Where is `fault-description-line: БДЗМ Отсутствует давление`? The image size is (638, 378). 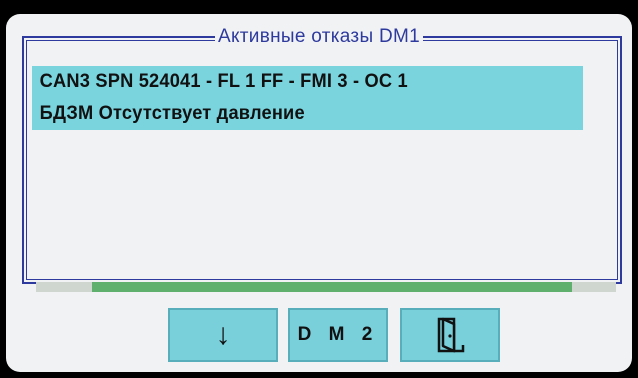
fault-description-line: БДЗМ Отсутствует давление is located at coordinates (308, 114).